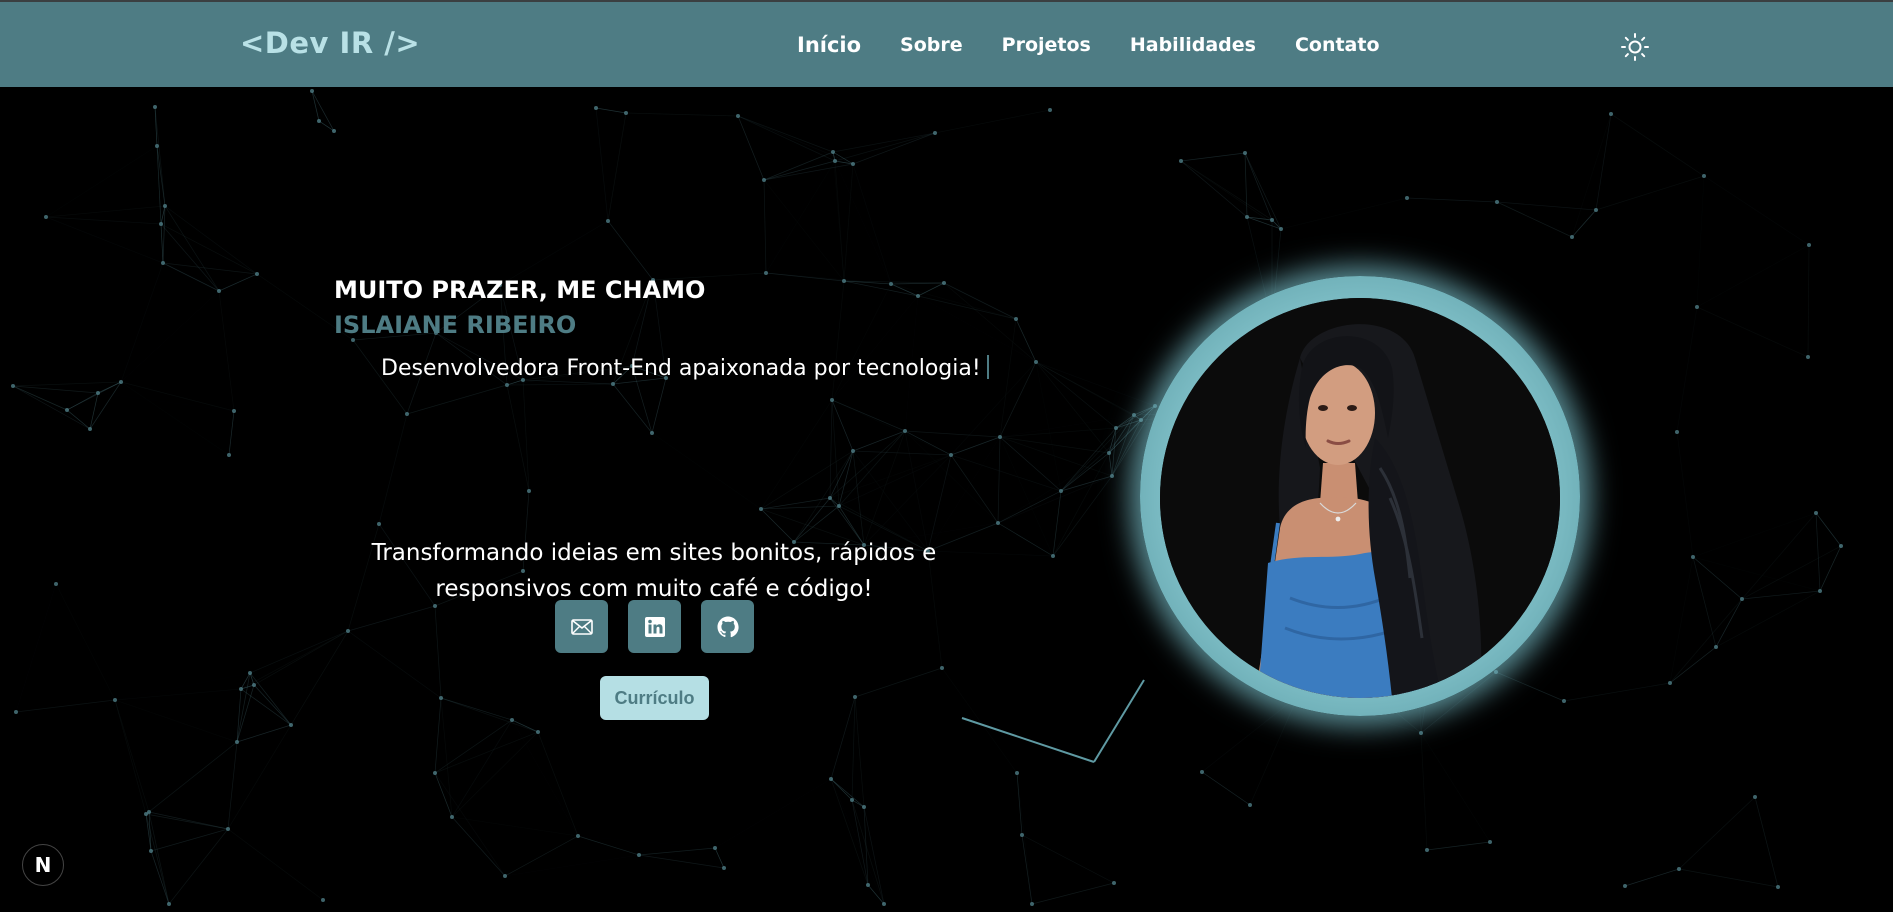 The width and height of the screenshot is (1893, 912). What do you see at coordinates (1119, 721) in the screenshot?
I see `network-highlight-line` at bounding box center [1119, 721].